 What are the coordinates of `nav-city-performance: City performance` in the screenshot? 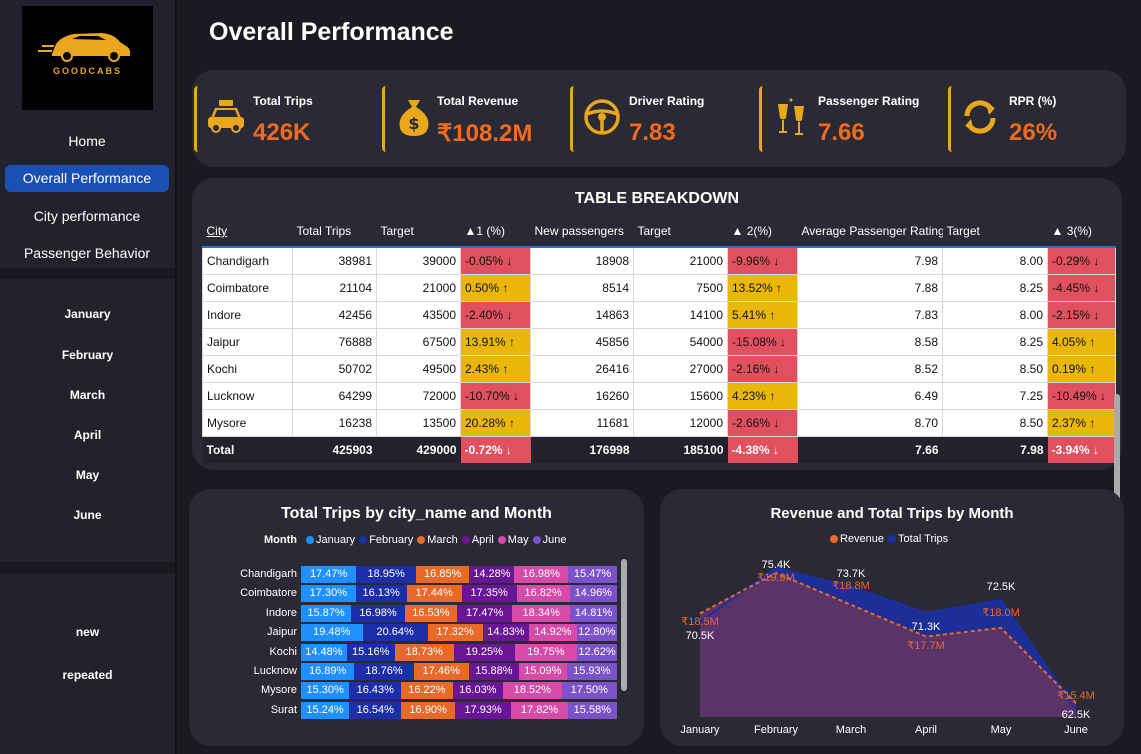 It's located at (87, 216).